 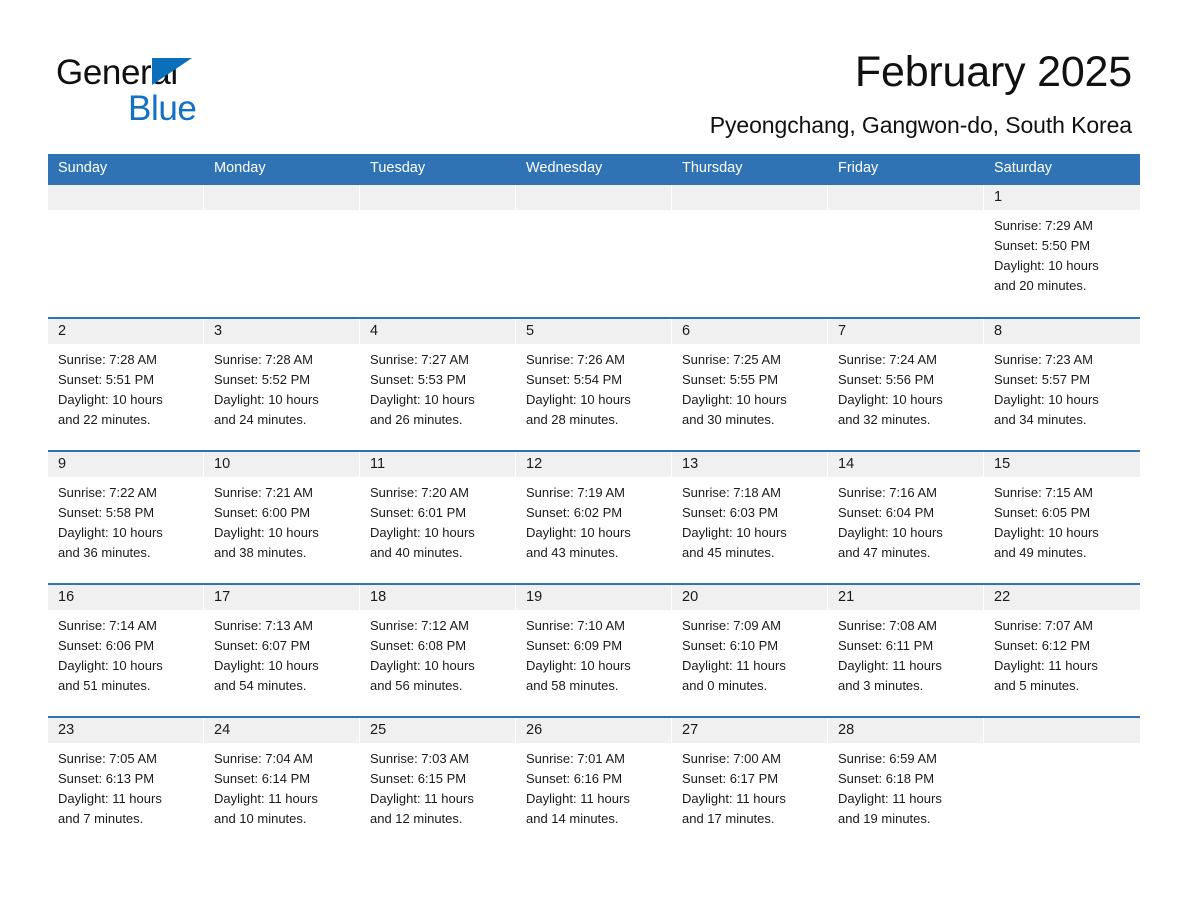 I want to click on sunset-text: Sunset: 6:08 PM, so click(x=418, y=645).